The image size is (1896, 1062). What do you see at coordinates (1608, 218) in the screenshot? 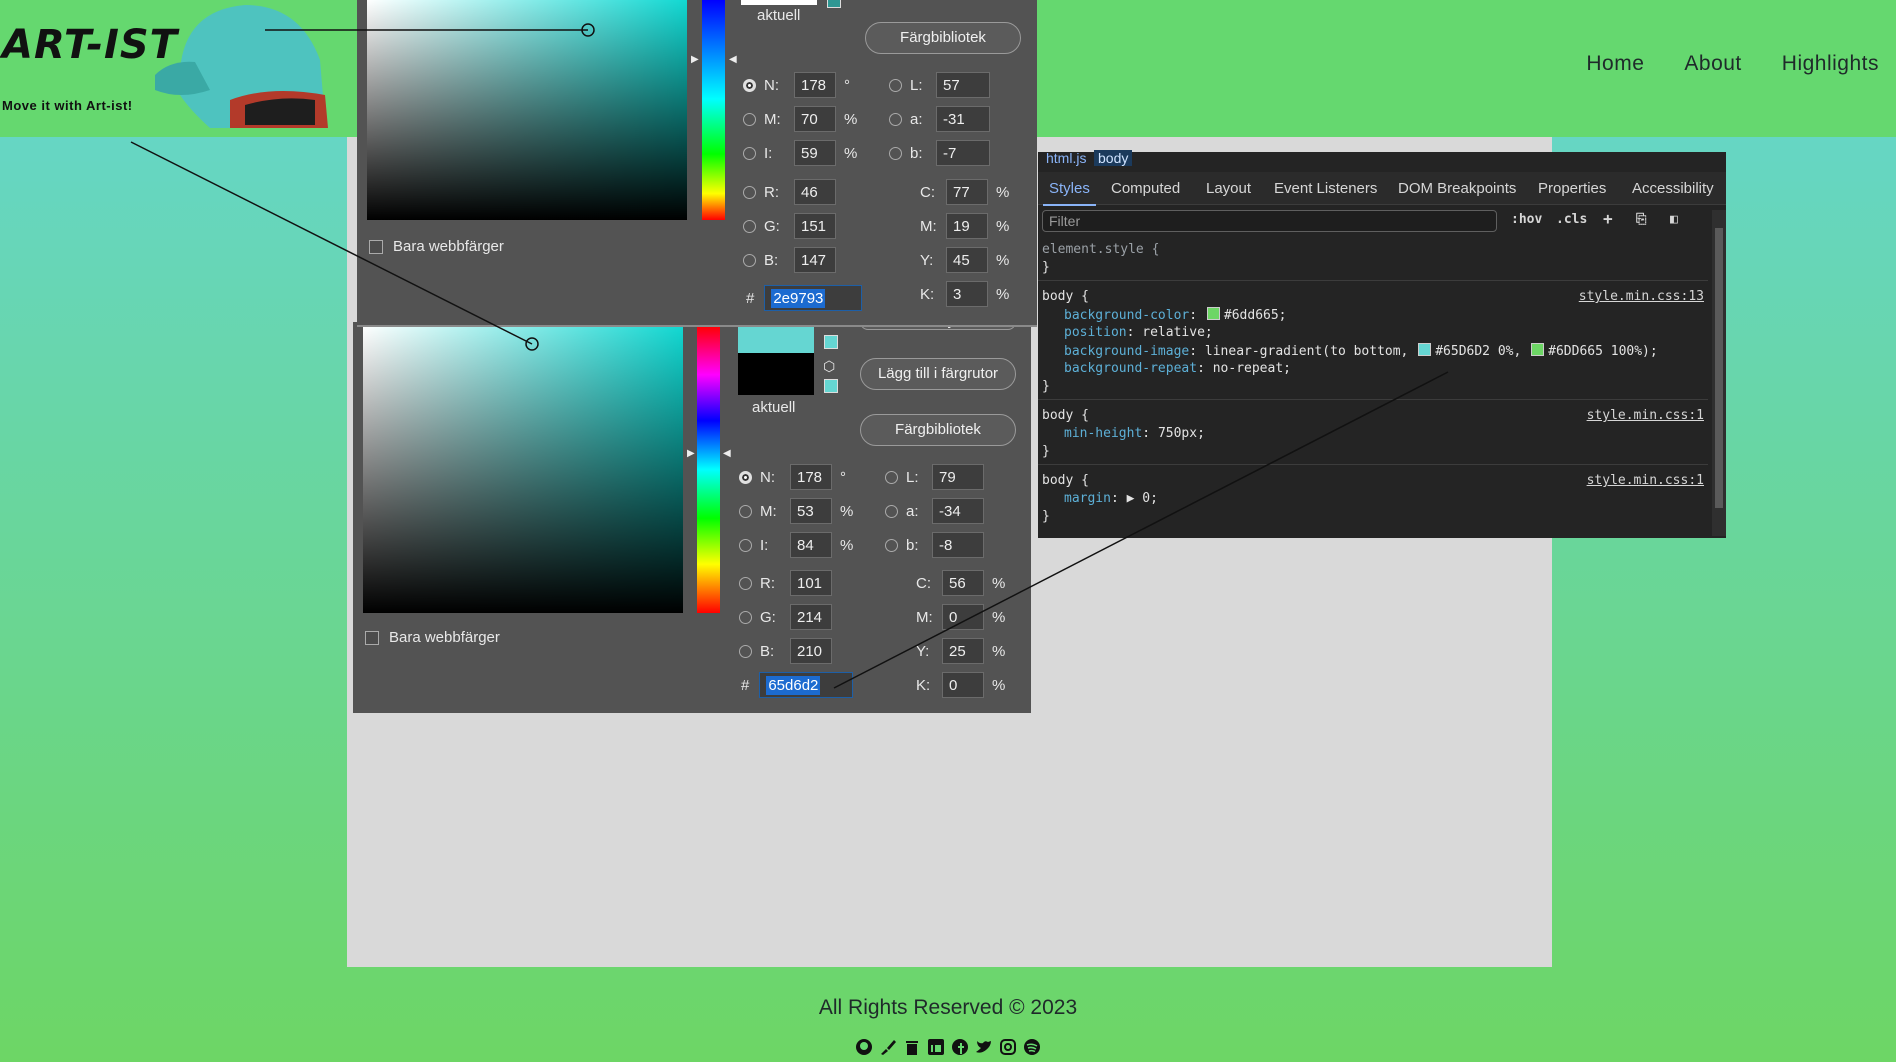
I see `new-rule-icon: +` at bounding box center [1608, 218].